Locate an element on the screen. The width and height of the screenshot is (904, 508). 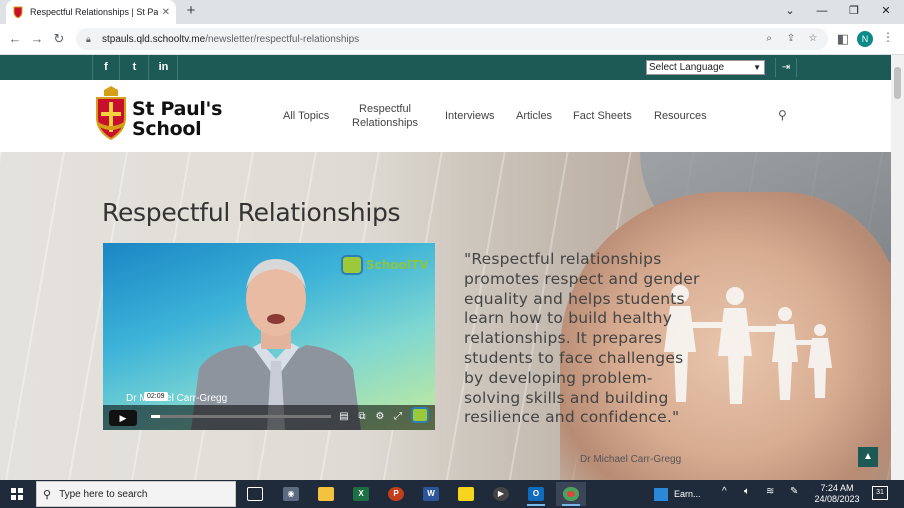
school-name-line2: School is located at coordinates (167, 129).